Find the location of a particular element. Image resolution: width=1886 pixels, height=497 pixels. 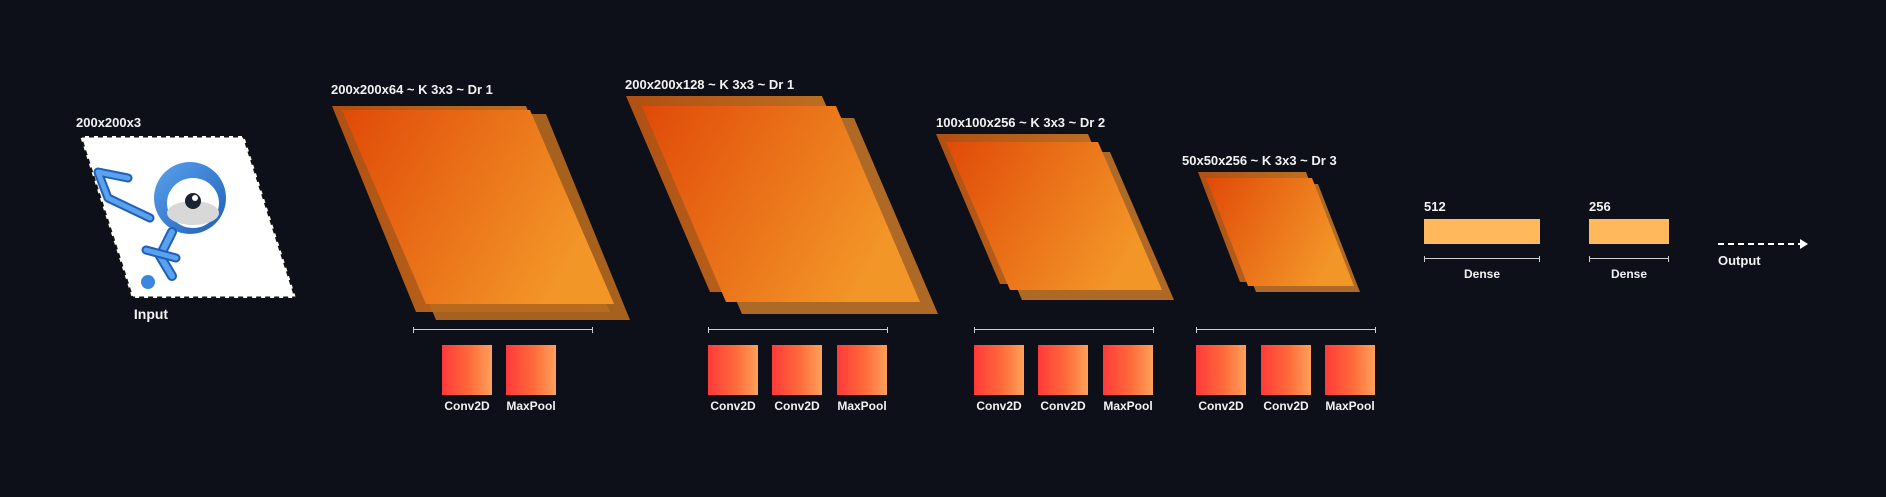

input-image is located at coordinates (188, 217).